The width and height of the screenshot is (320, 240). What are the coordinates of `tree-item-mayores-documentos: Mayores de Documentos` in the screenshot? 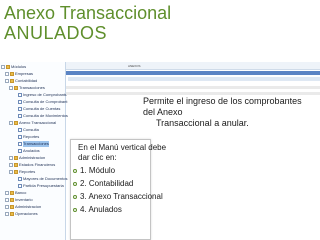 It's located at (42, 179).